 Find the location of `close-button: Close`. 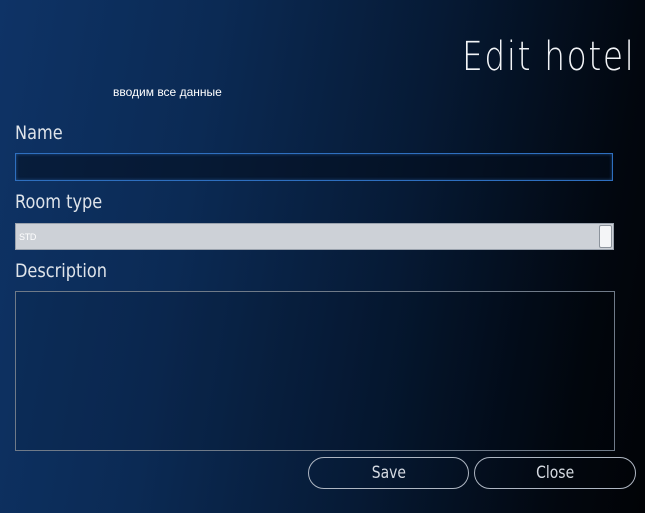

close-button: Close is located at coordinates (555, 473).